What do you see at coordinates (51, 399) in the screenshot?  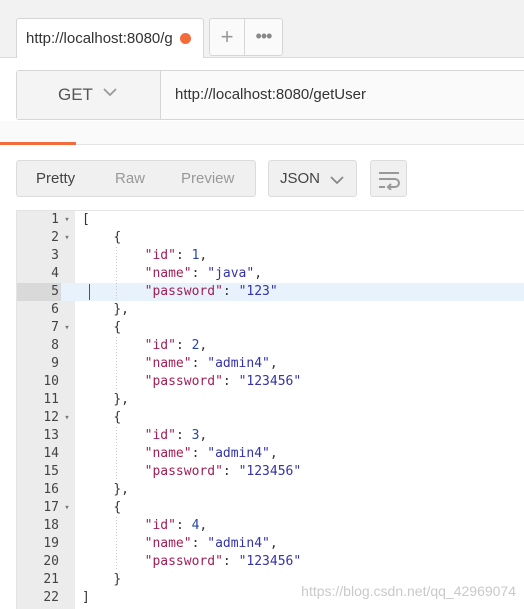 I see `line-number: 11` at bounding box center [51, 399].